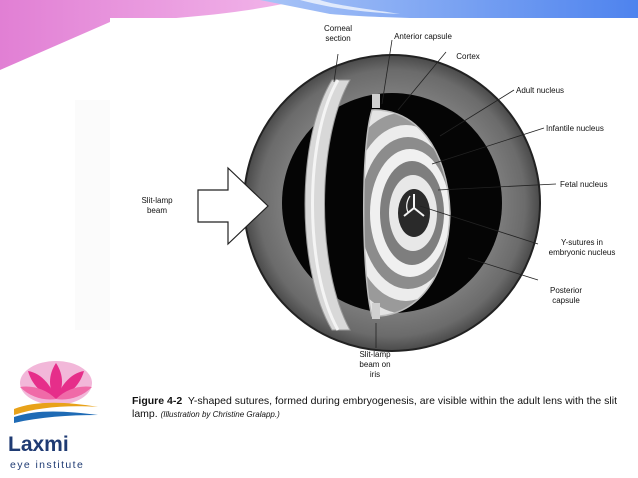 The image size is (638, 478). I want to click on label-infantile-nucleus: Infantile nucleus, so click(575, 128).